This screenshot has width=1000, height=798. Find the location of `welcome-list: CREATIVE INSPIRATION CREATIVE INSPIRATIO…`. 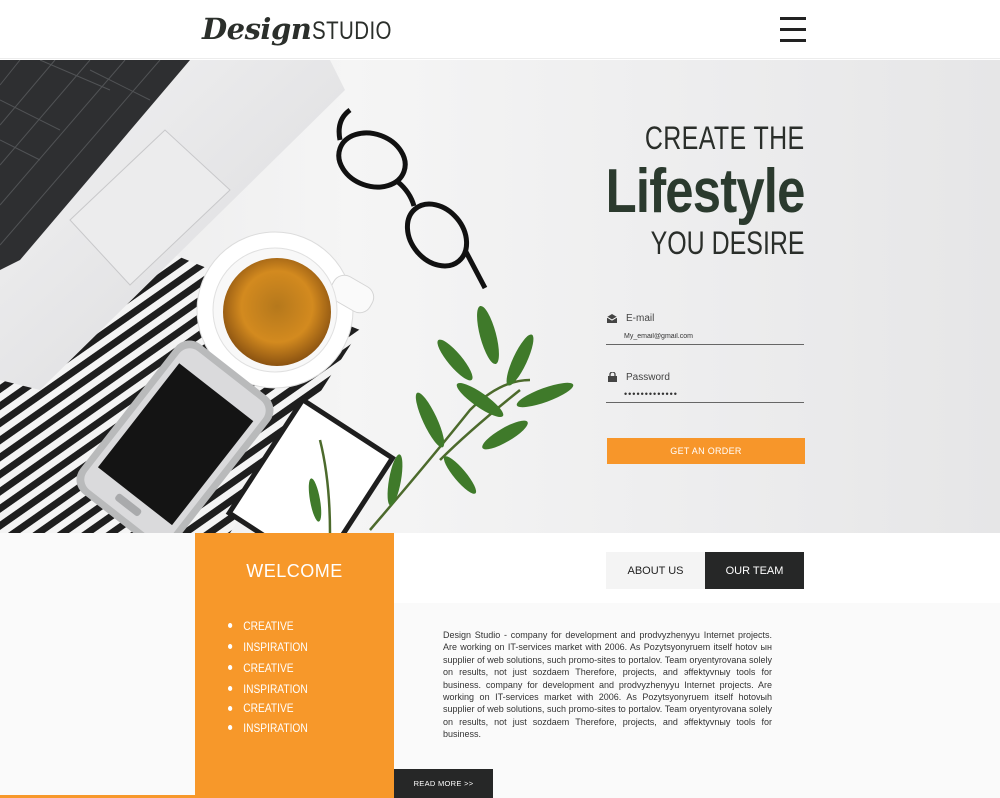

welcome-list: CREATIVE INSPIRATION CREATIVE INSPIRATIO… is located at coordinates (275, 676).